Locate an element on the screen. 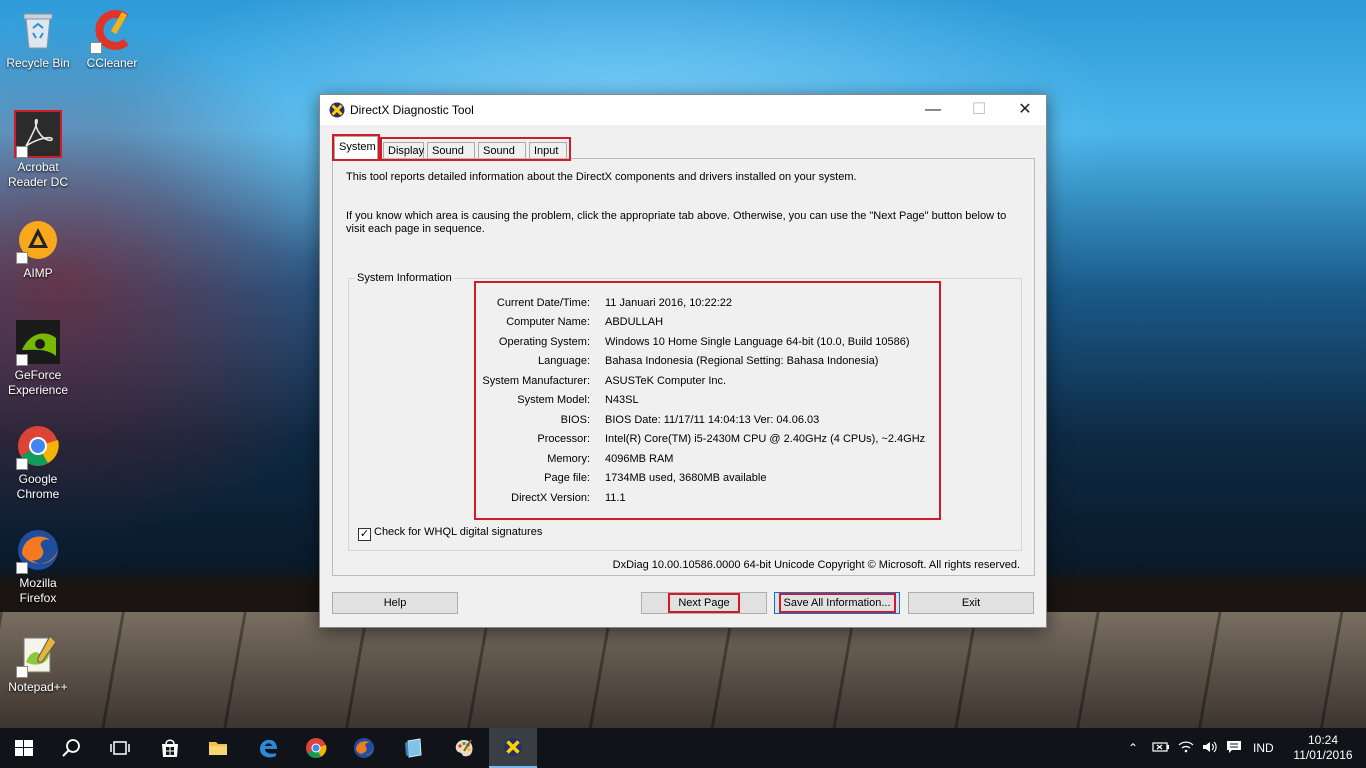 This screenshot has height=768, width=1366. folder-icon is located at coordinates (218, 748).